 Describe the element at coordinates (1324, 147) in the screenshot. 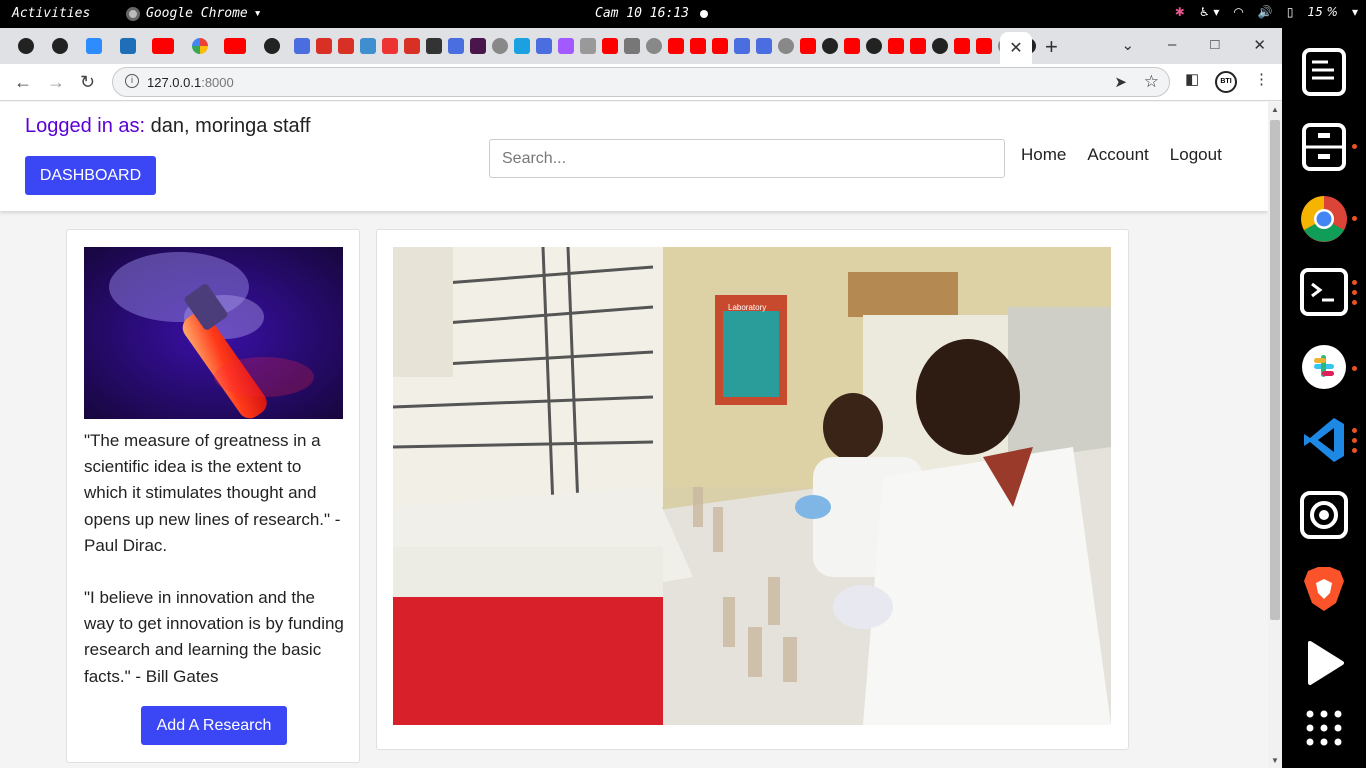

I see `file-cabinet-icon` at that location.